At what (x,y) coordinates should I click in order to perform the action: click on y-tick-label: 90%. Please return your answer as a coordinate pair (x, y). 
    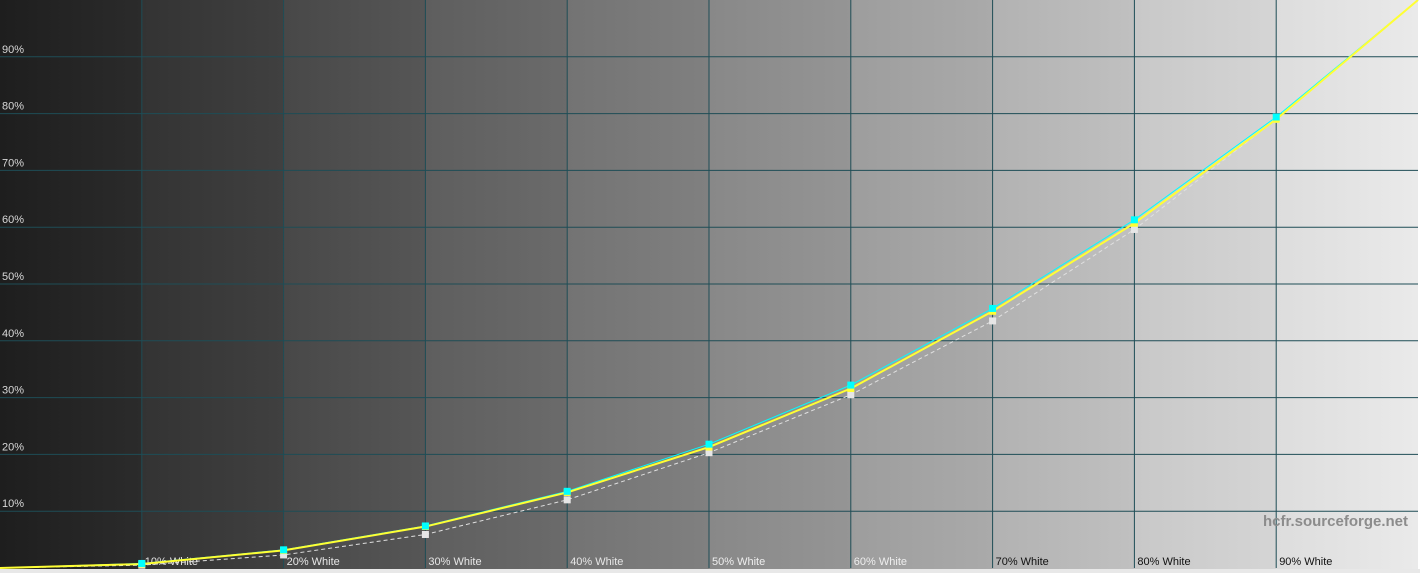
    Looking at the image, I should click on (13, 50).